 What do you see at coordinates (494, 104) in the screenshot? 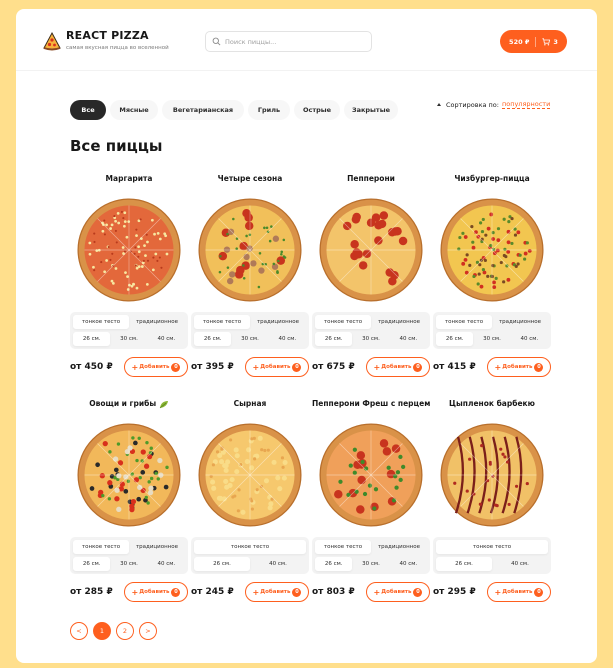
I see `sort-control: Сортировка по: популярности` at bounding box center [494, 104].